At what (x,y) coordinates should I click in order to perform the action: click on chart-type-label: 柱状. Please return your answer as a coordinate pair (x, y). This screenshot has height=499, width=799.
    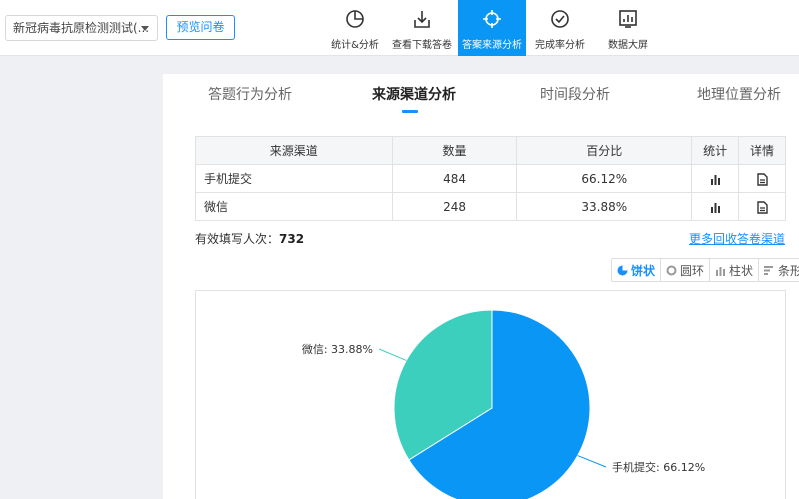
    Looking at the image, I should click on (741, 270).